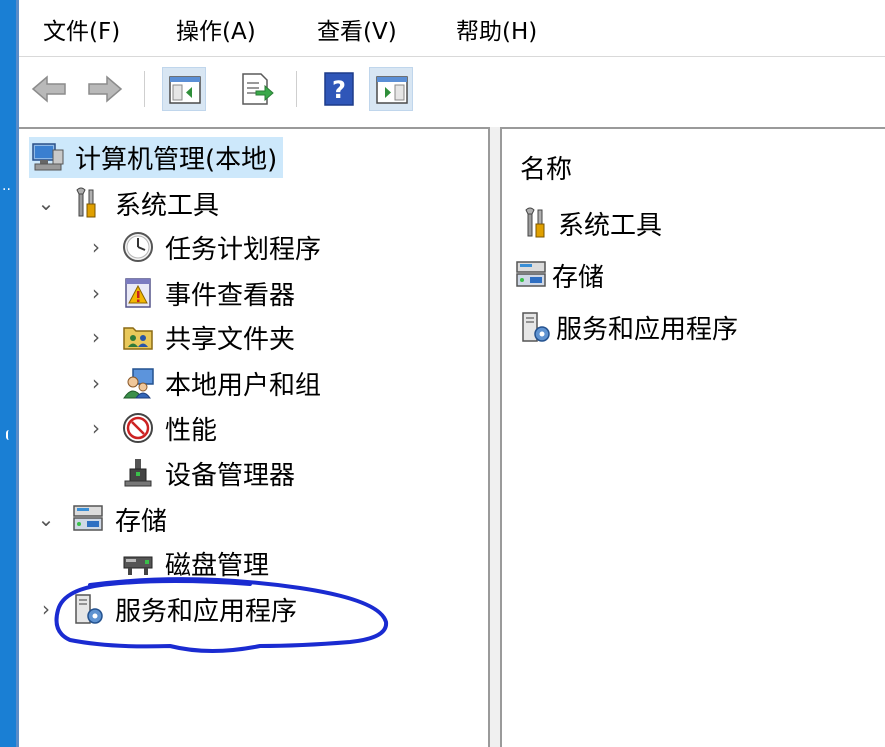 The width and height of the screenshot is (885, 747). Describe the element at coordinates (48, 157) in the screenshot. I see `computer-management-icon` at that location.